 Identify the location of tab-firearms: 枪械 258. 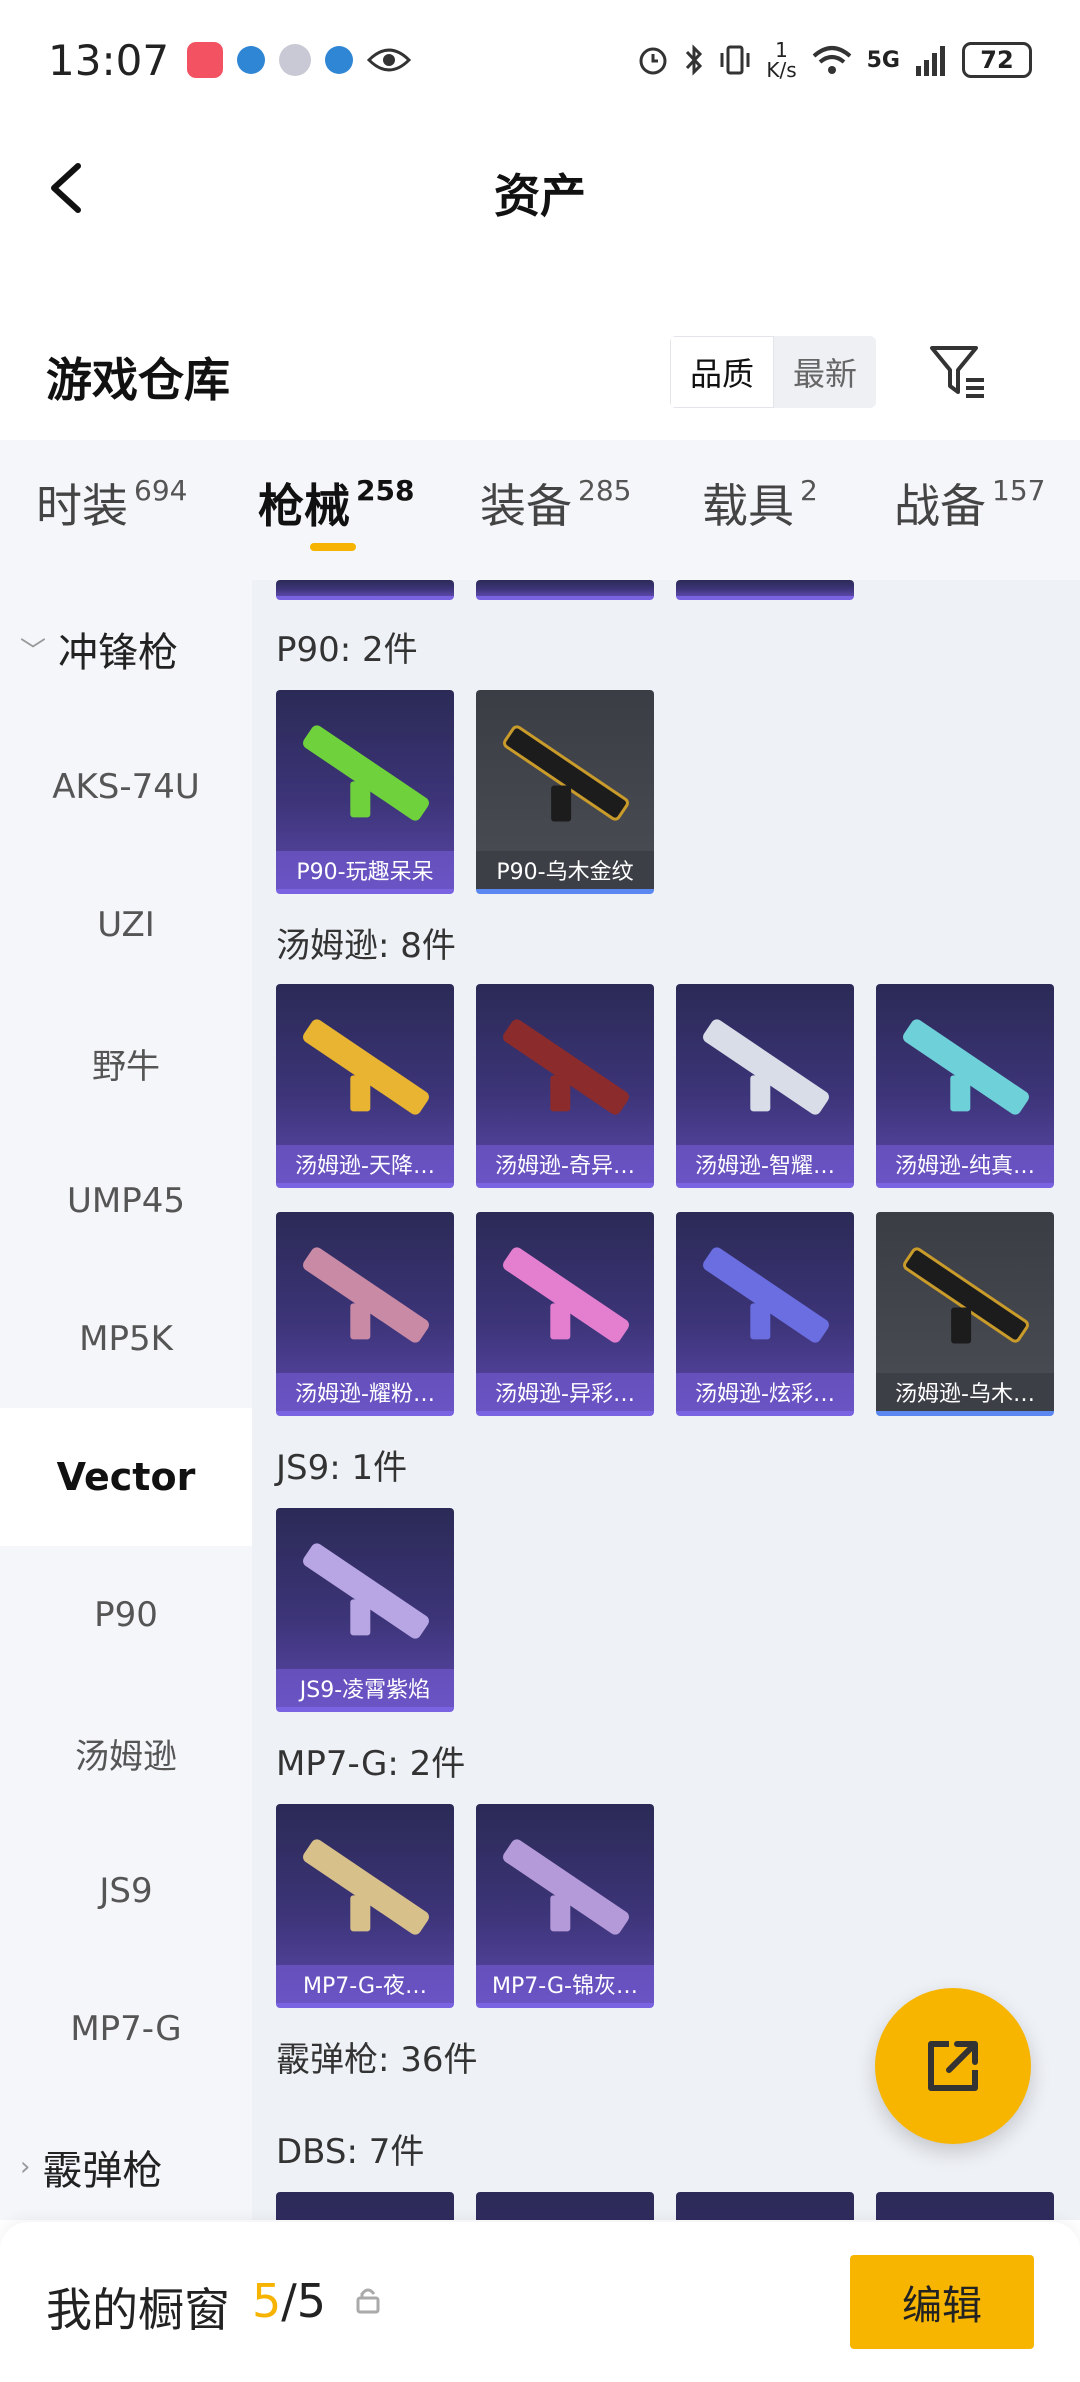
(336, 503).